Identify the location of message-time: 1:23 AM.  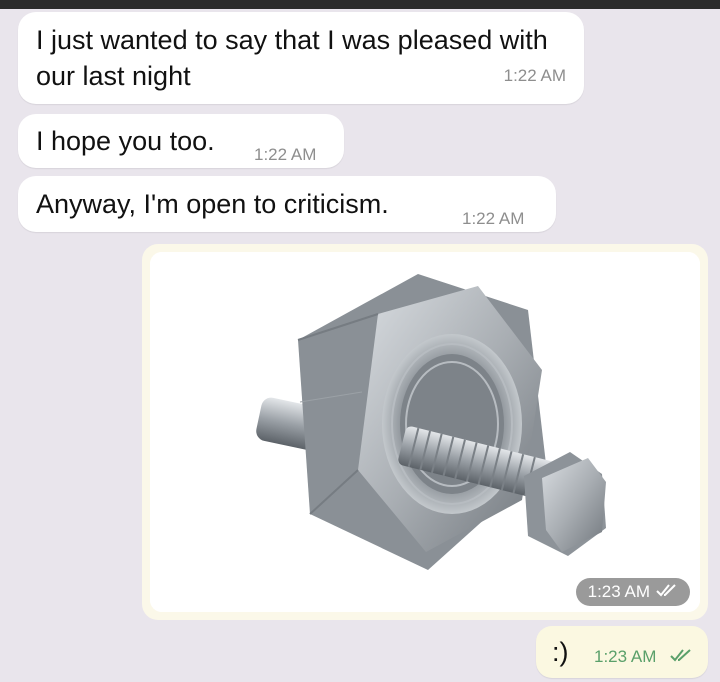
(625, 656).